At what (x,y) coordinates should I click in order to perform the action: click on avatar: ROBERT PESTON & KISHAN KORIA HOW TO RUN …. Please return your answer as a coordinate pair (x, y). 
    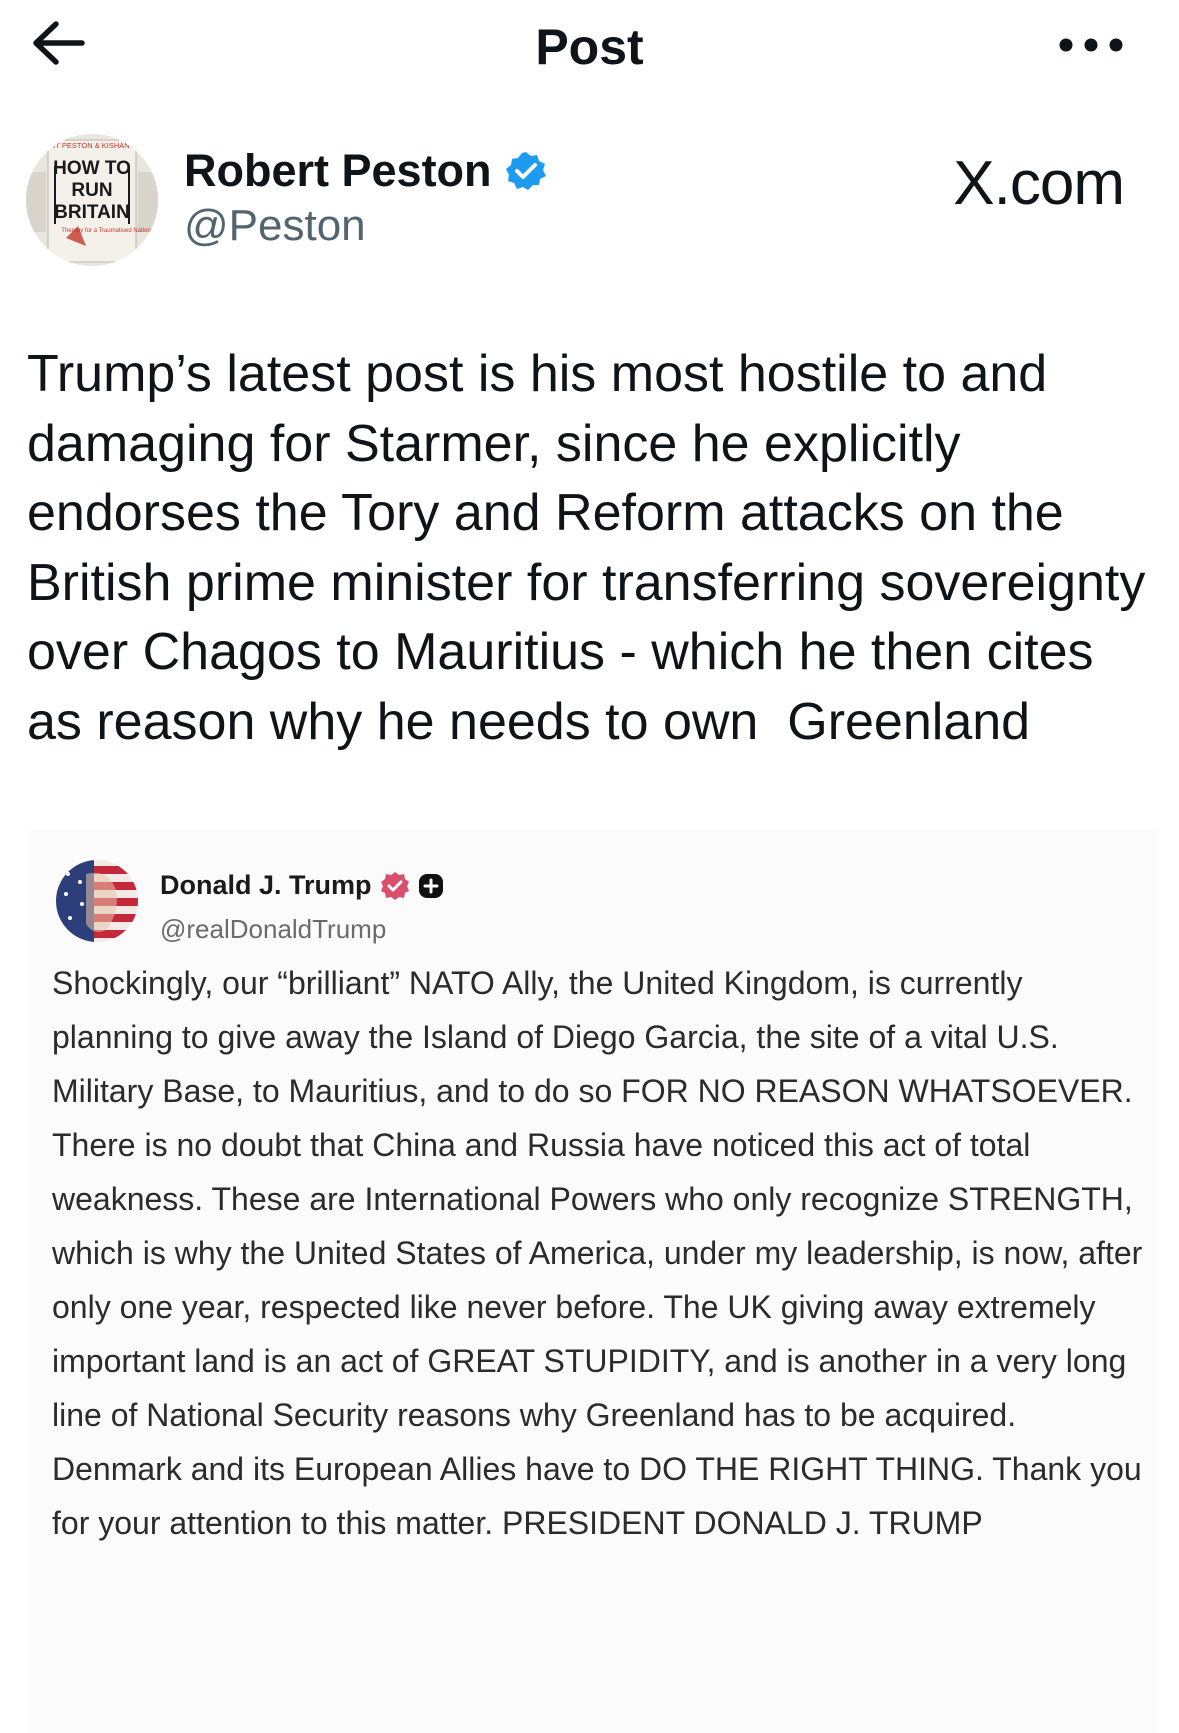
    Looking at the image, I should click on (92, 200).